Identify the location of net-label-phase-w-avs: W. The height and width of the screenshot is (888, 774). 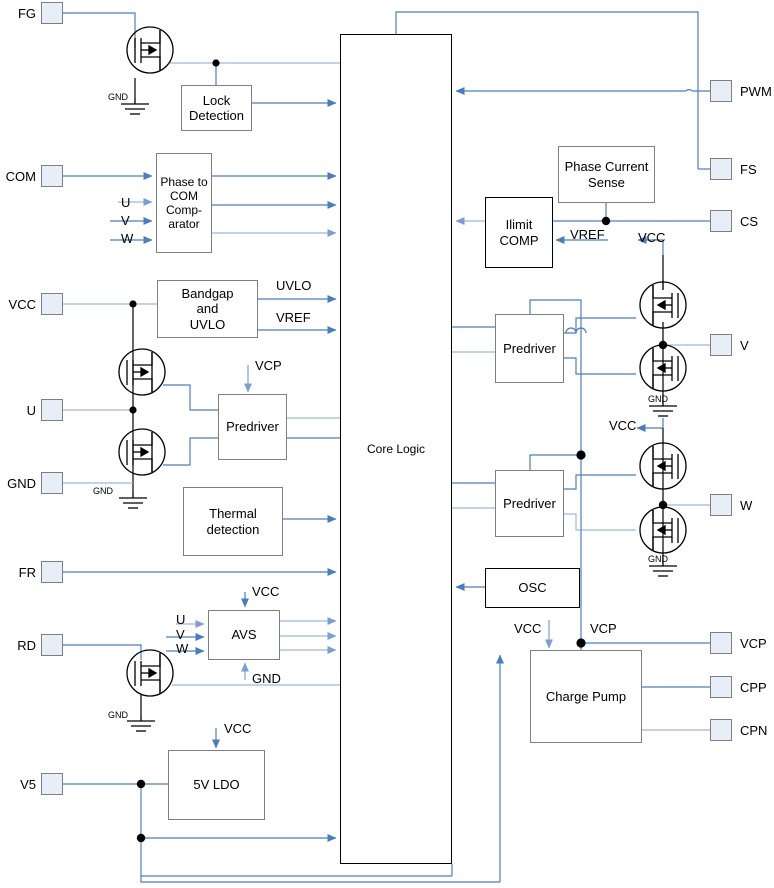
(182, 648).